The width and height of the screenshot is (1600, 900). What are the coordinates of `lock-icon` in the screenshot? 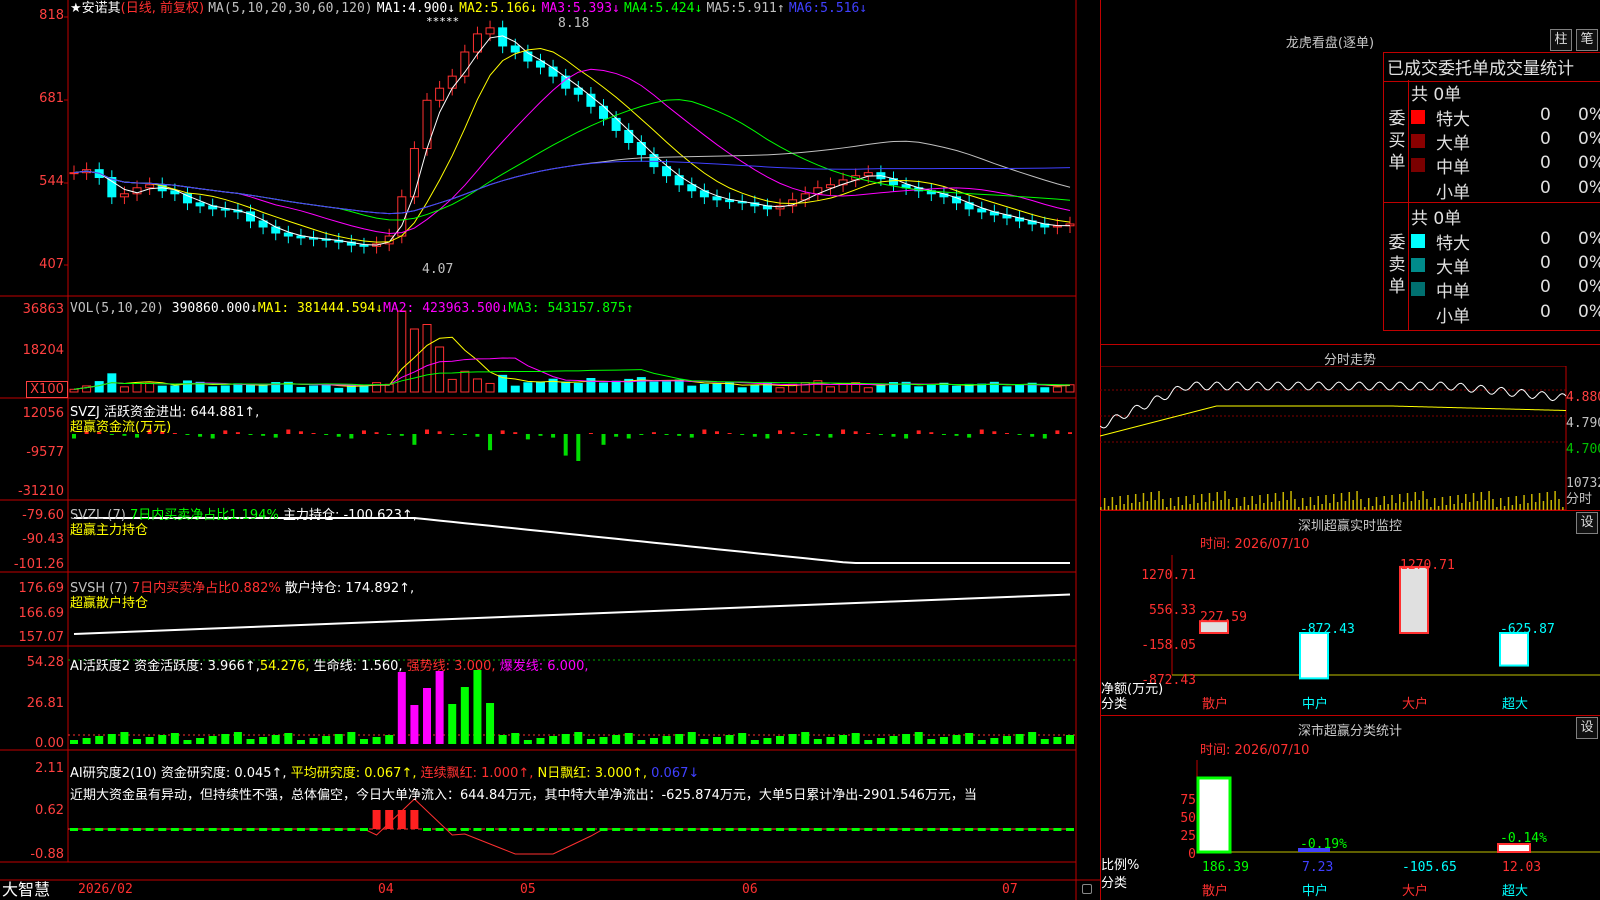 It's located at (1087, 889).